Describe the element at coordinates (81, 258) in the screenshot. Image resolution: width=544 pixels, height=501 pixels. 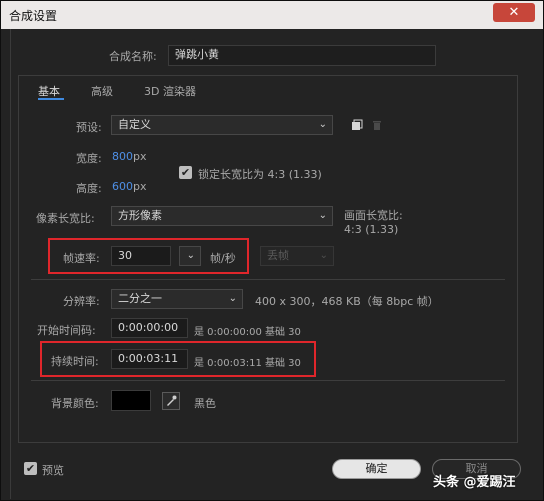
I see `frame-rate-label: 帧速率:` at that location.